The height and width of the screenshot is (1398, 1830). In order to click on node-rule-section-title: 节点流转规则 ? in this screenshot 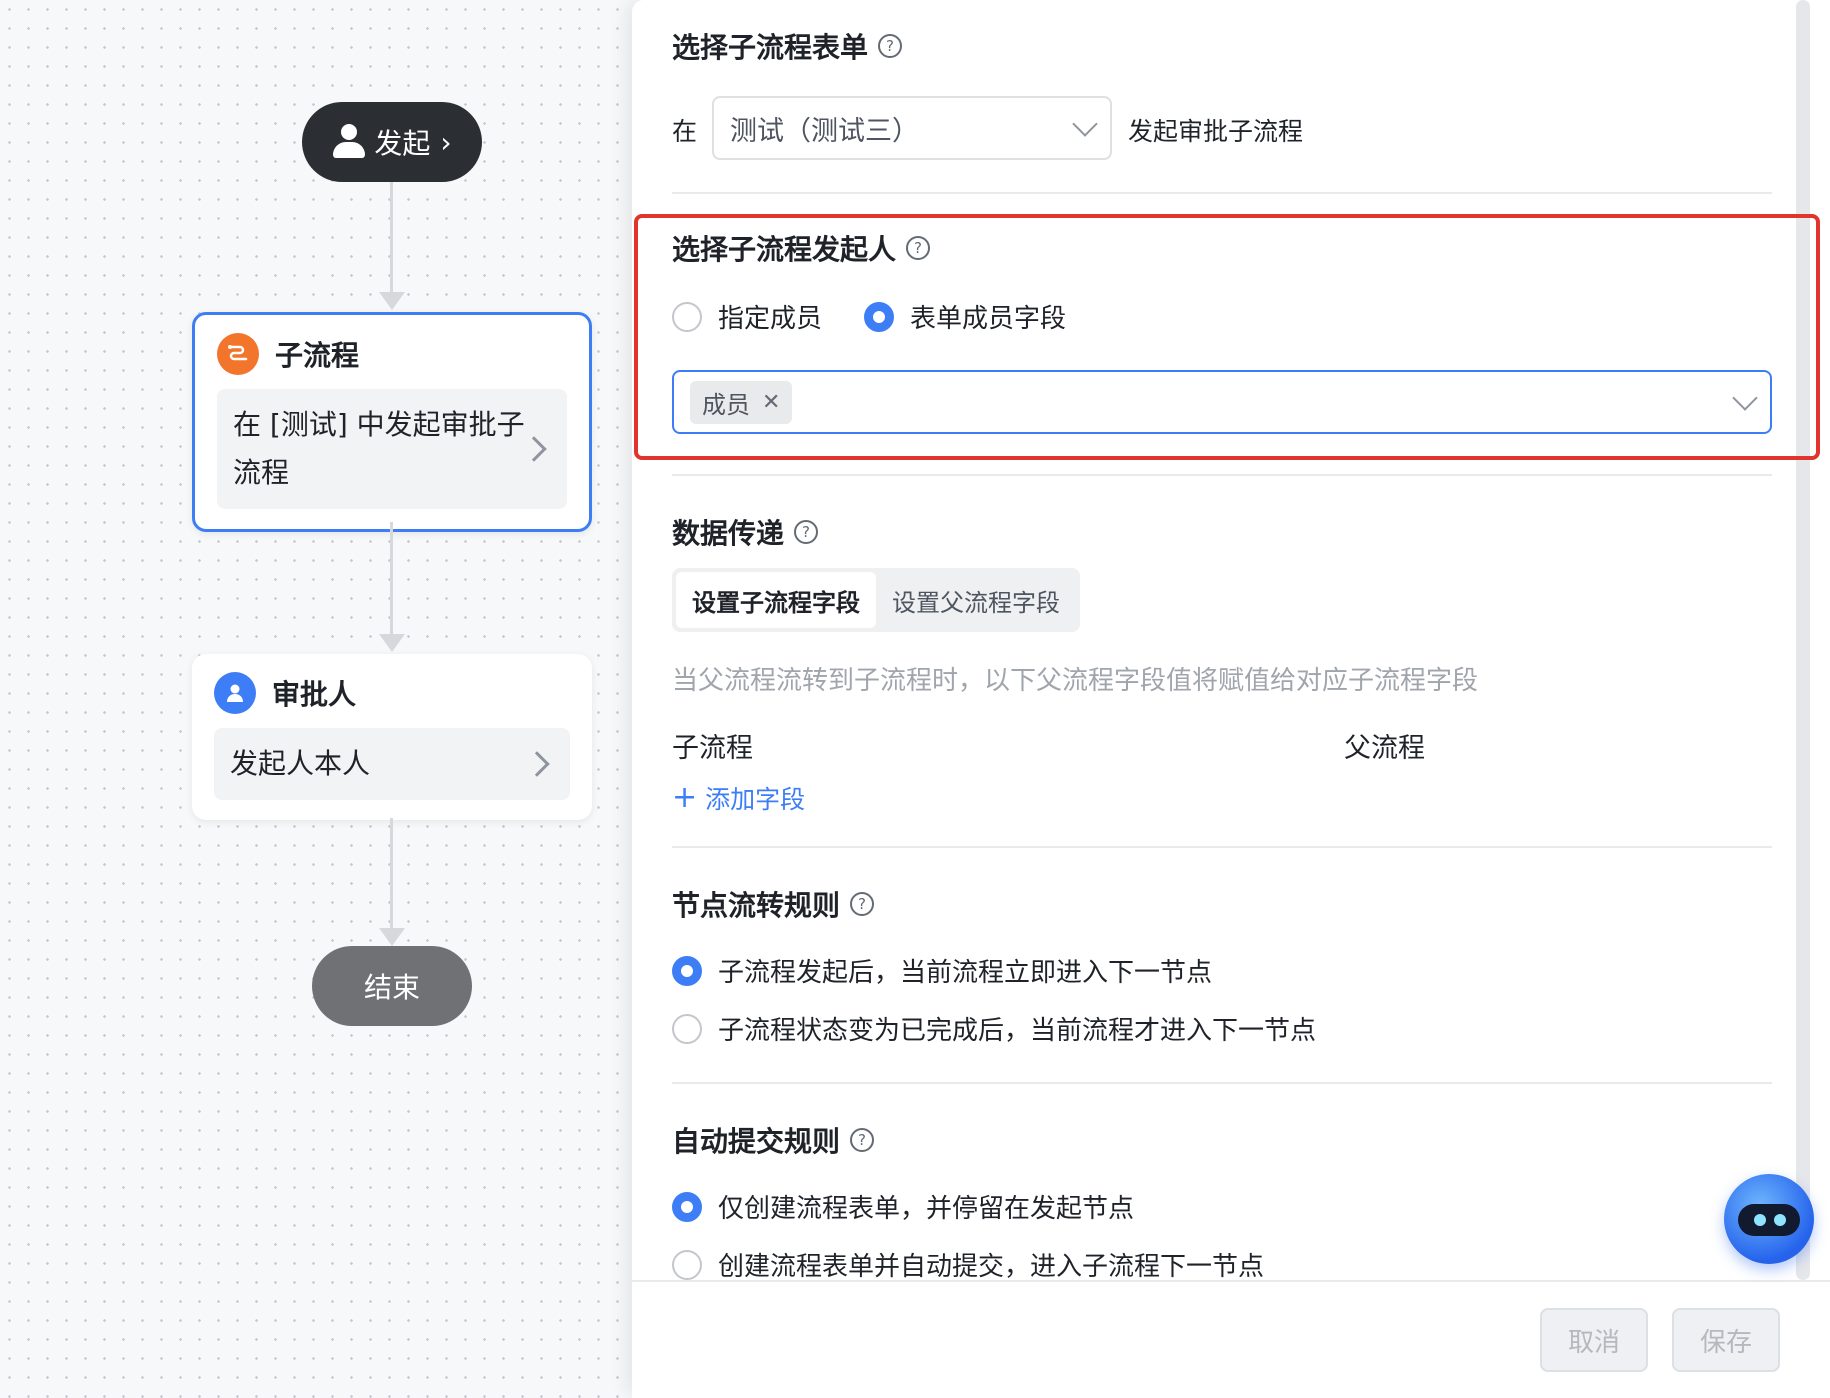, I will do `click(773, 904)`.